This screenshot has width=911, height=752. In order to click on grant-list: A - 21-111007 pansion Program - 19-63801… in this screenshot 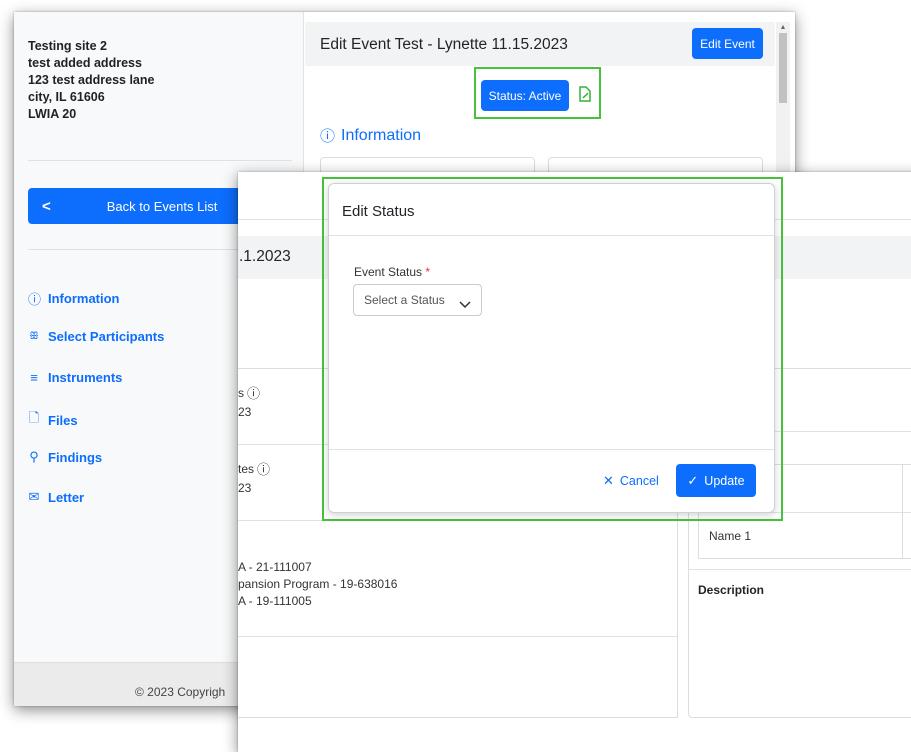, I will do `click(317, 584)`.